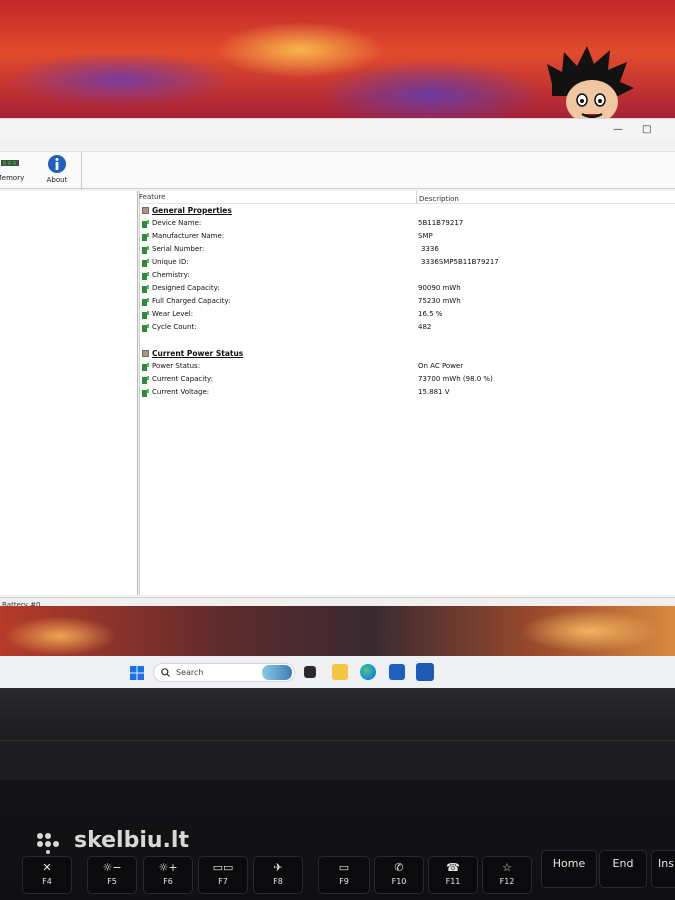  I want to click on feature-label: Manufacturer Name:, so click(188, 236).